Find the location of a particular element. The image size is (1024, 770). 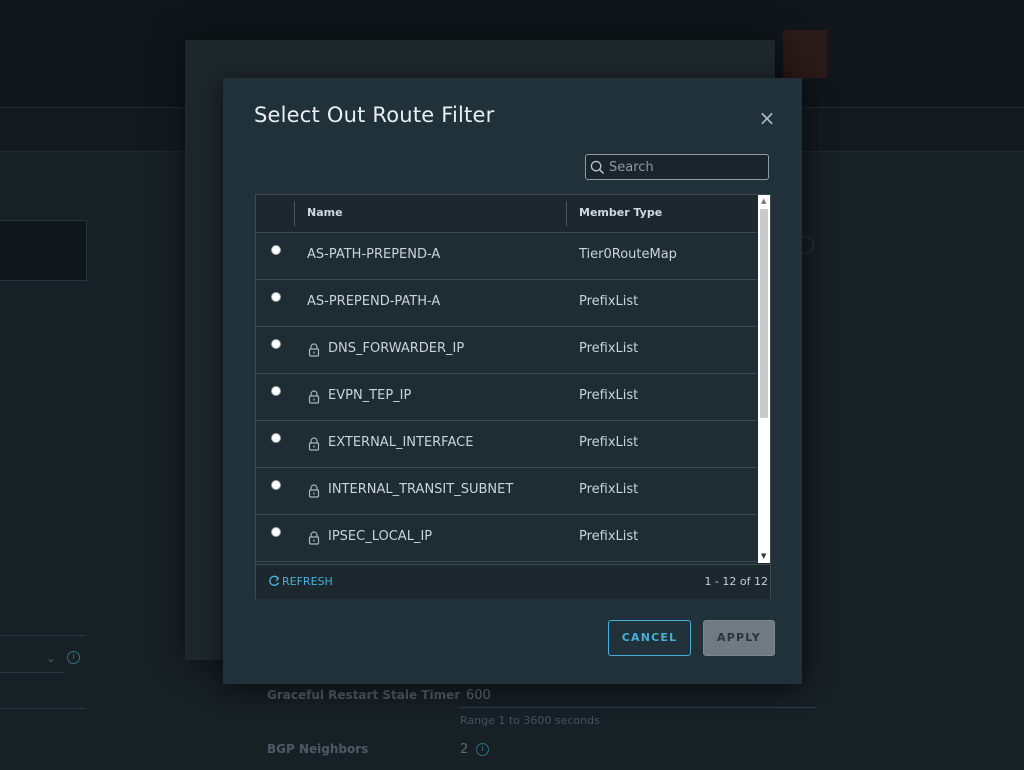

apply-button: APPLY is located at coordinates (739, 638).